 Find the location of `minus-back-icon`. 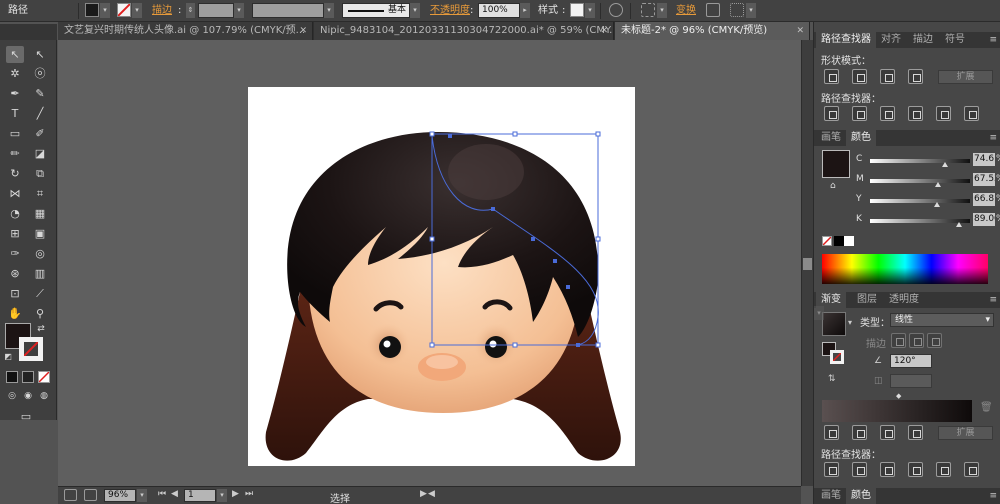

minus-back-icon is located at coordinates (971, 469).